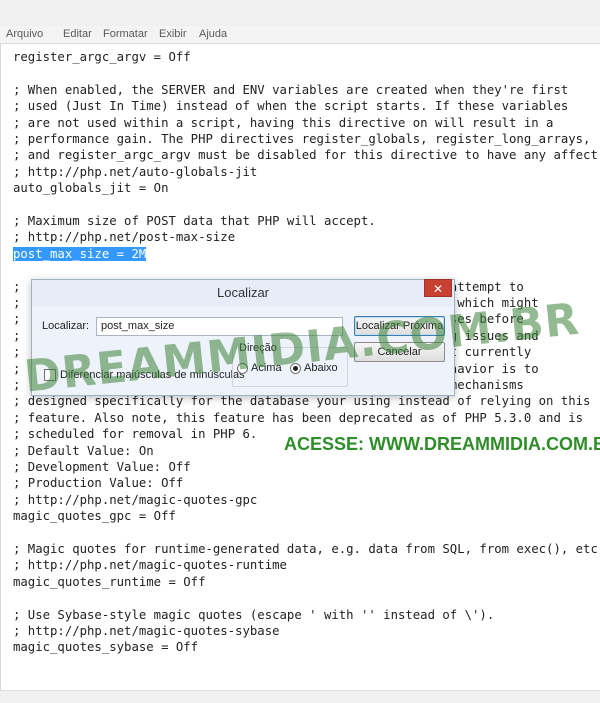  I want to click on horizontal-scrollbar, so click(300, 696).